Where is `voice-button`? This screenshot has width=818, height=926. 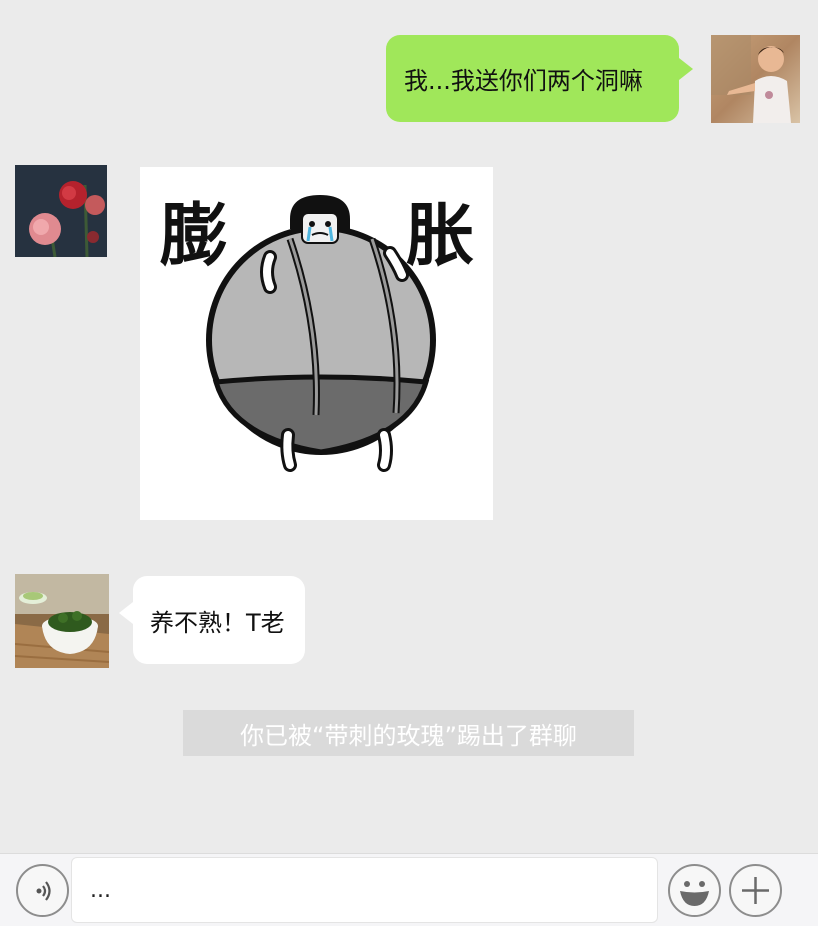 voice-button is located at coordinates (42, 890).